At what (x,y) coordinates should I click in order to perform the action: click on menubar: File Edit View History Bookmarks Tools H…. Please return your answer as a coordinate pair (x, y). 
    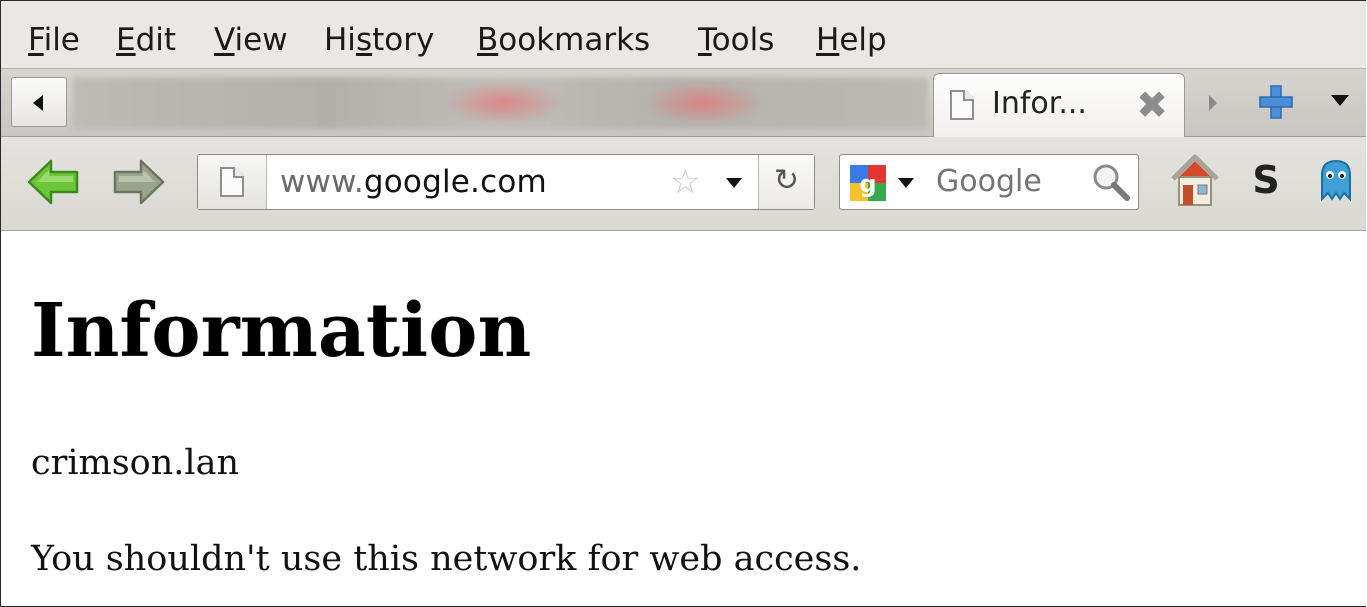
    Looking at the image, I should click on (683, 35).